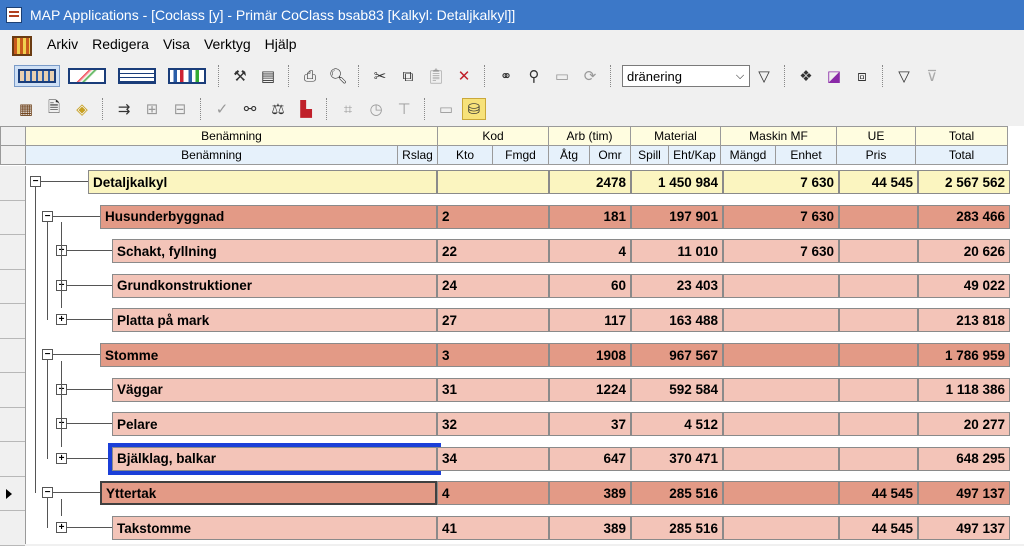 The image size is (1024, 546). What do you see at coordinates (740, 76) in the screenshot?
I see `chevron-down-icon: ⌵` at bounding box center [740, 76].